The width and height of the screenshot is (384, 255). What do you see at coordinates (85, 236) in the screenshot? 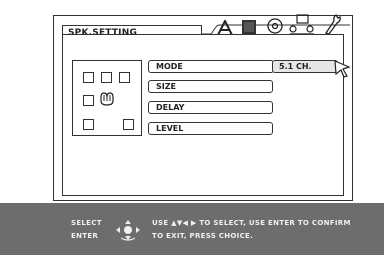
I see `enter-hint-label: ENTER` at bounding box center [85, 236].